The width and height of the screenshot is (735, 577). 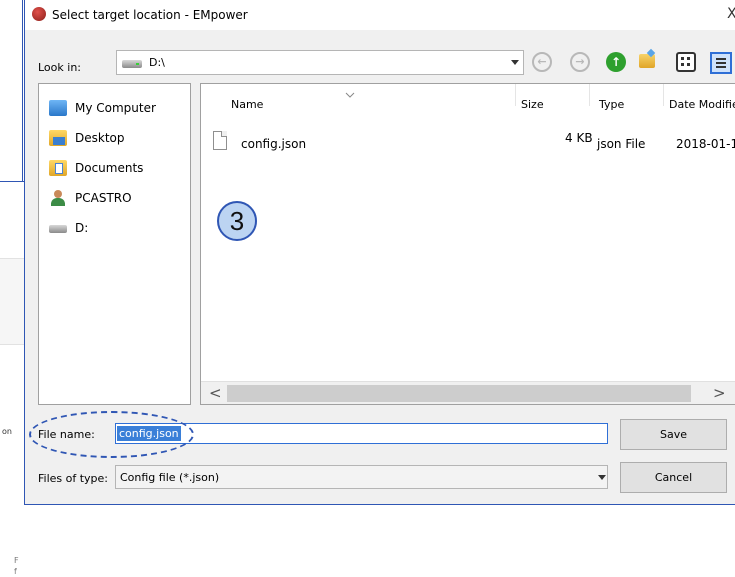 I want to click on look-in-label: Look in:, so click(x=59, y=67).